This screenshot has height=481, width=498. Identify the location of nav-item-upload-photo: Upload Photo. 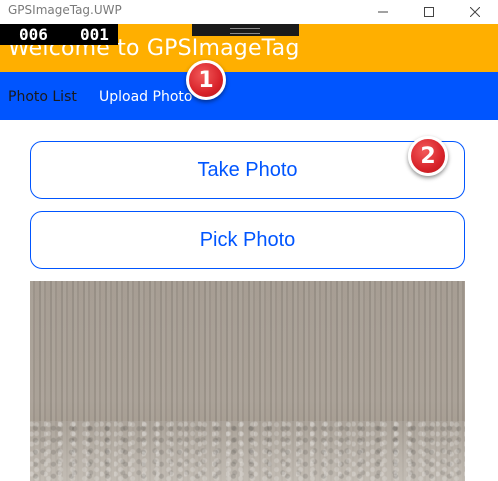
(145, 97).